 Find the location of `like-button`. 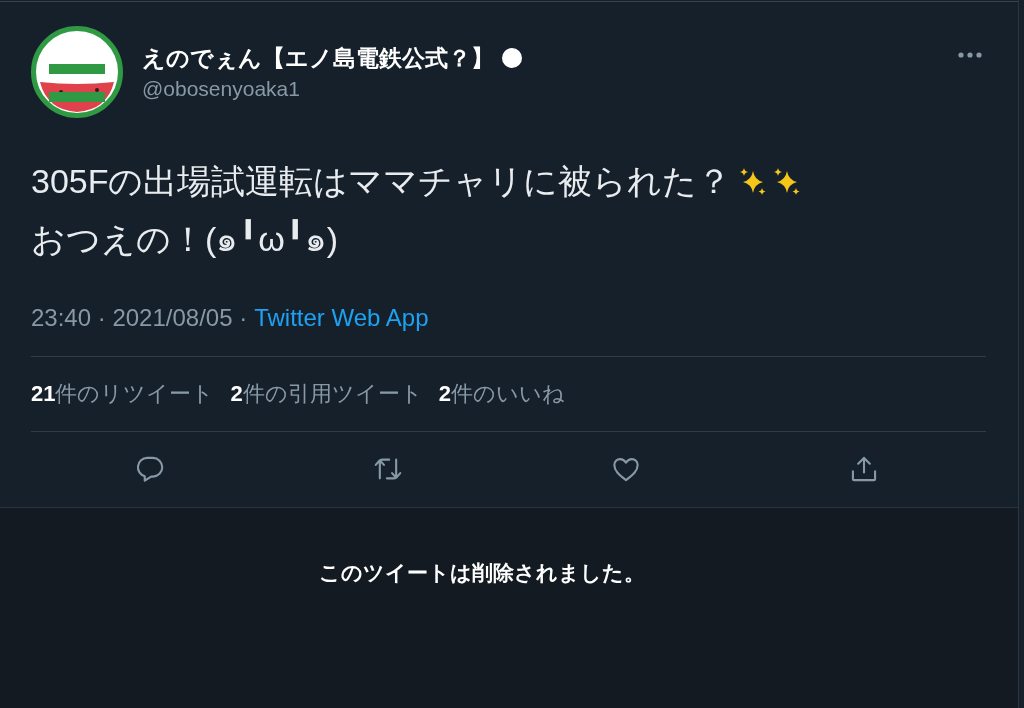

like-button is located at coordinates (626, 469).